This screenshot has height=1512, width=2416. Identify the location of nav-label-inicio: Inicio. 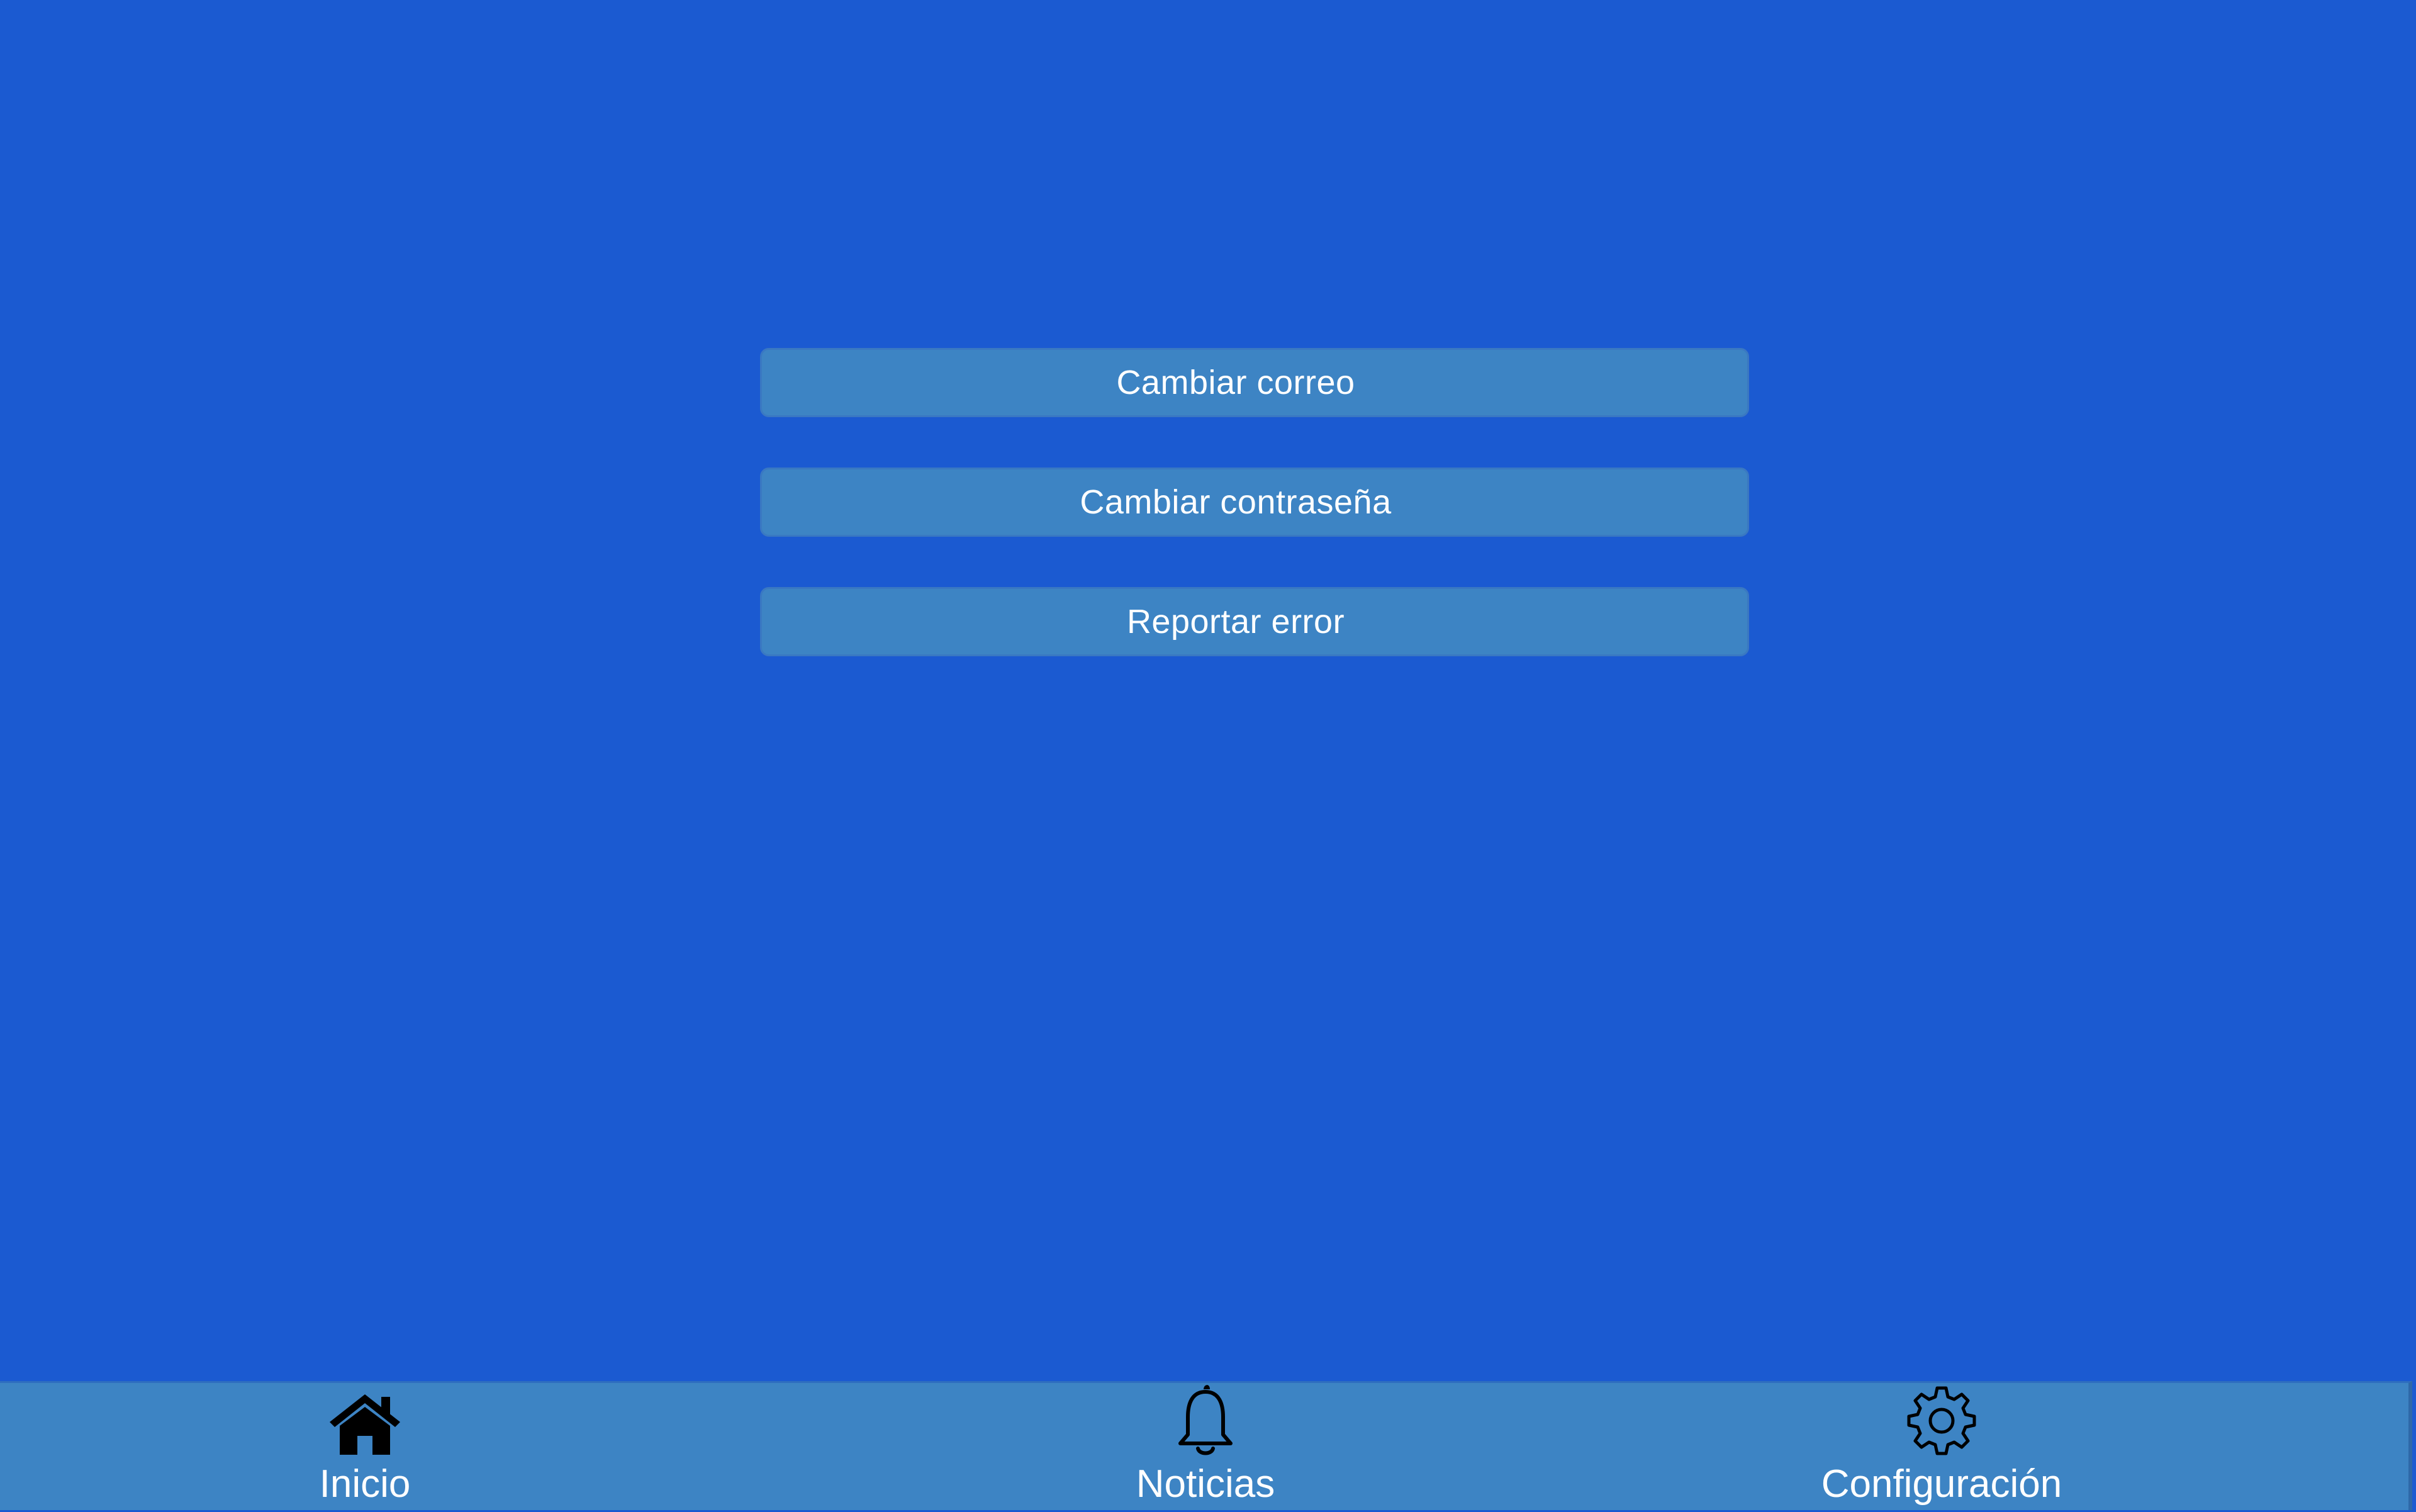
(365, 1484).